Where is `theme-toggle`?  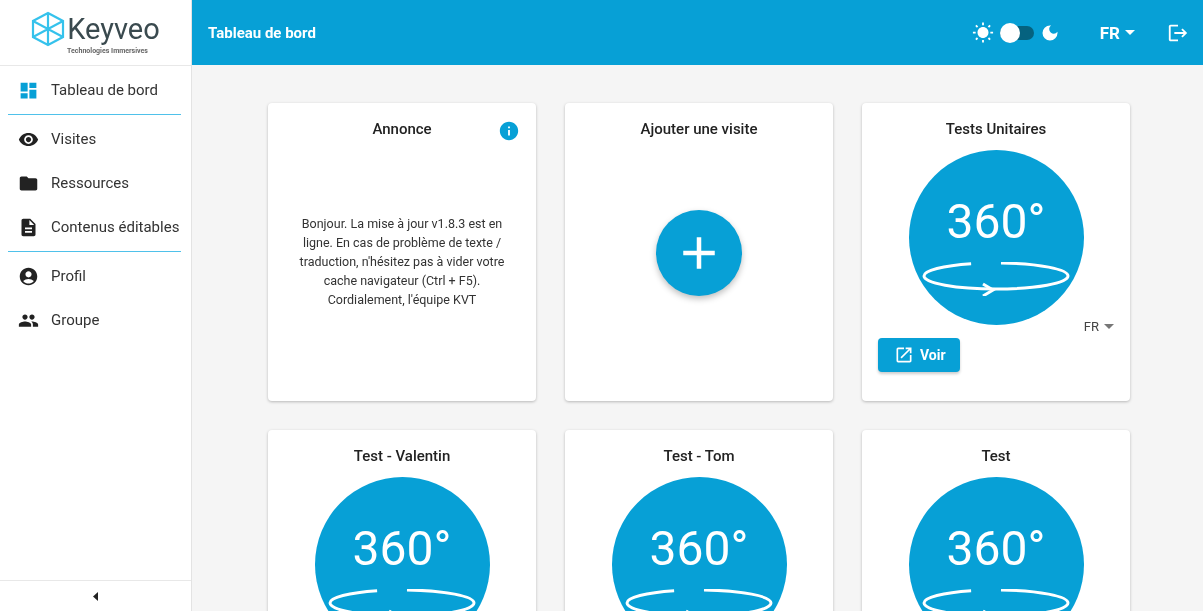
theme-toggle is located at coordinates (1016, 32).